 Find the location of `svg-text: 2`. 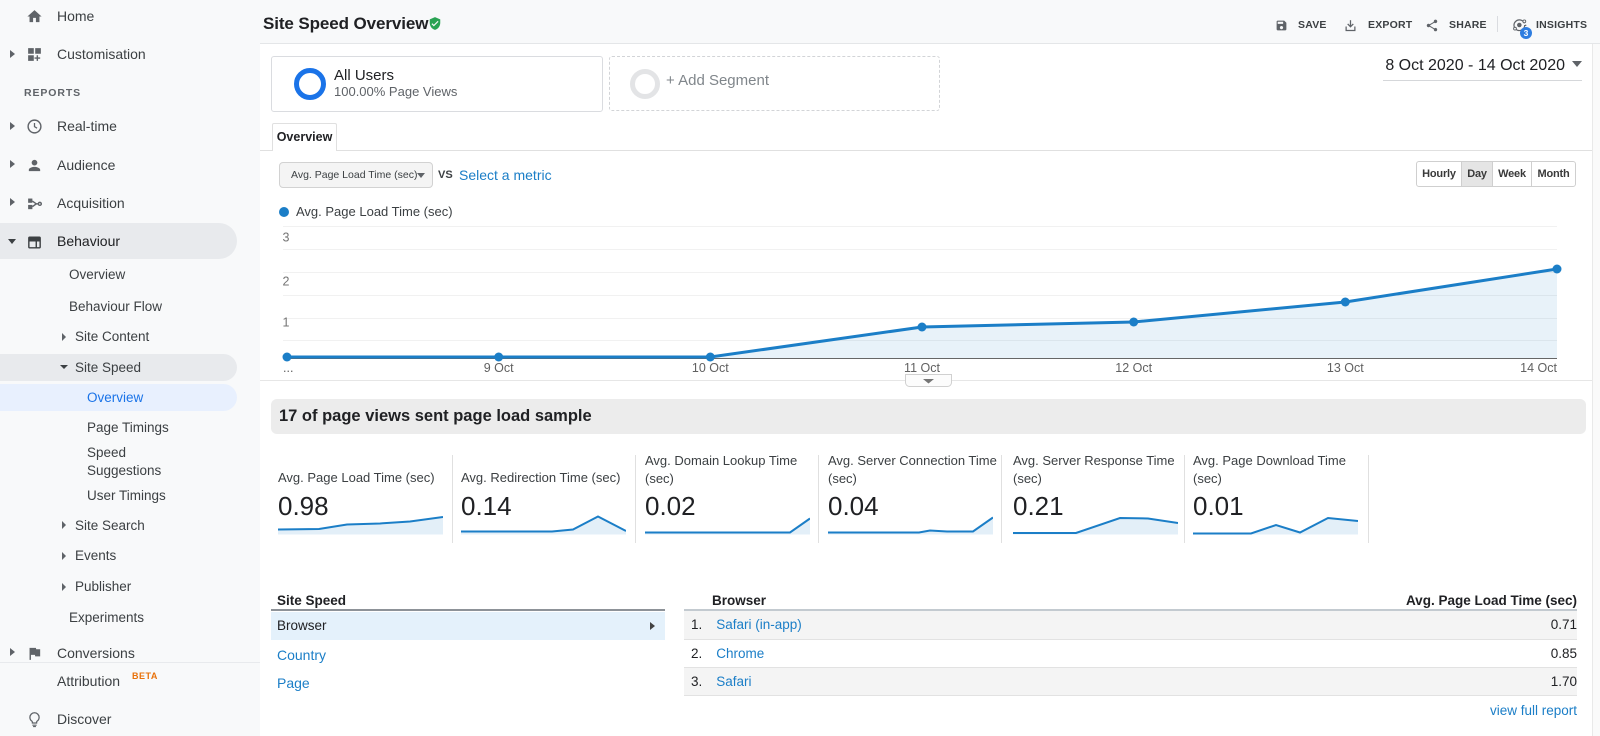

svg-text: 2 is located at coordinates (286, 282).